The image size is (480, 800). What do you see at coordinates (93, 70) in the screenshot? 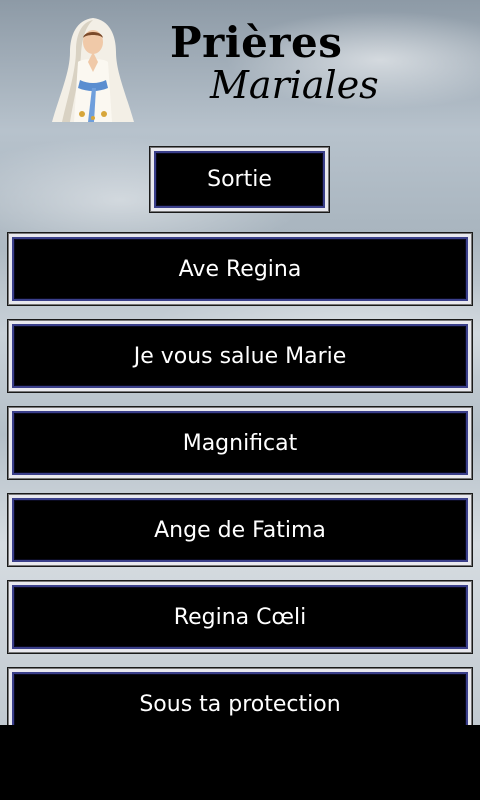
I see `virgin-mary-statue-image` at bounding box center [93, 70].